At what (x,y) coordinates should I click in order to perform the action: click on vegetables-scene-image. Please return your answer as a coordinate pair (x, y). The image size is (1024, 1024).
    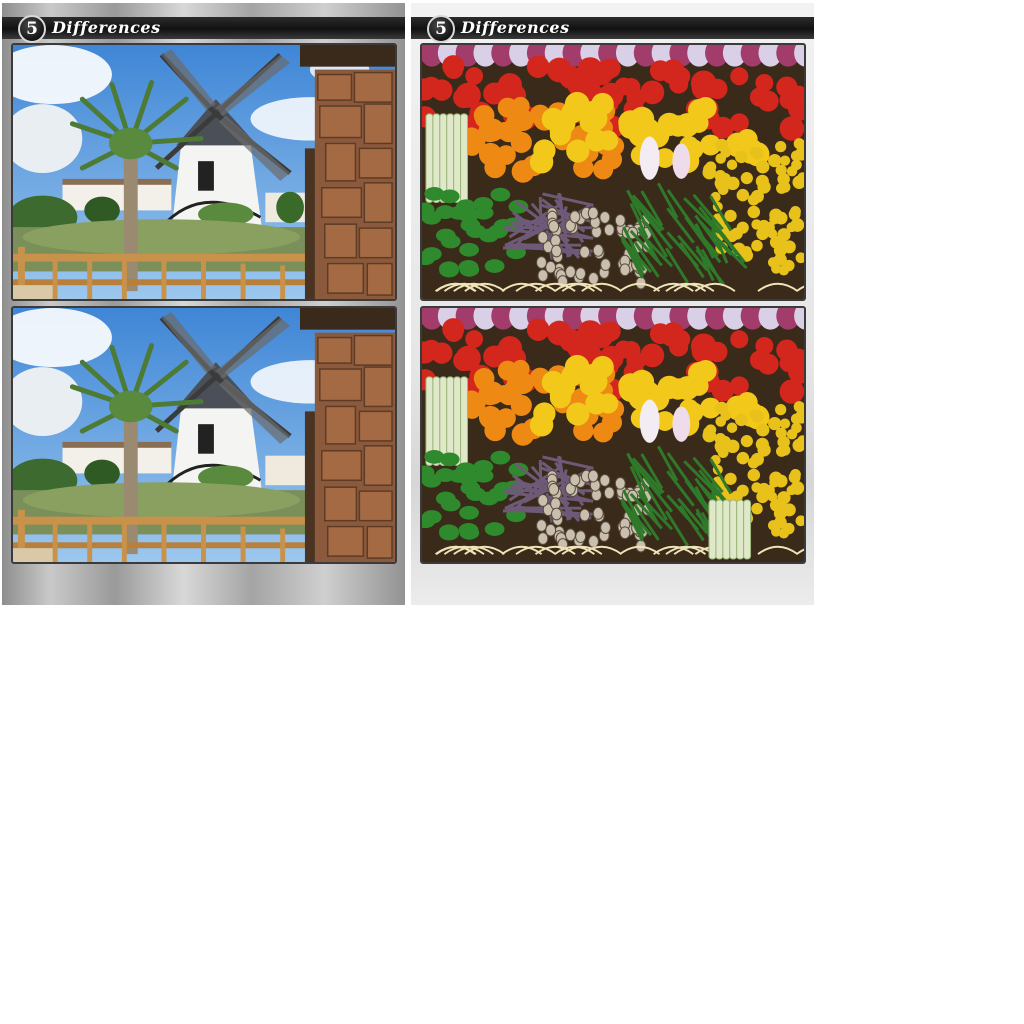
    Looking at the image, I should click on (613, 172).